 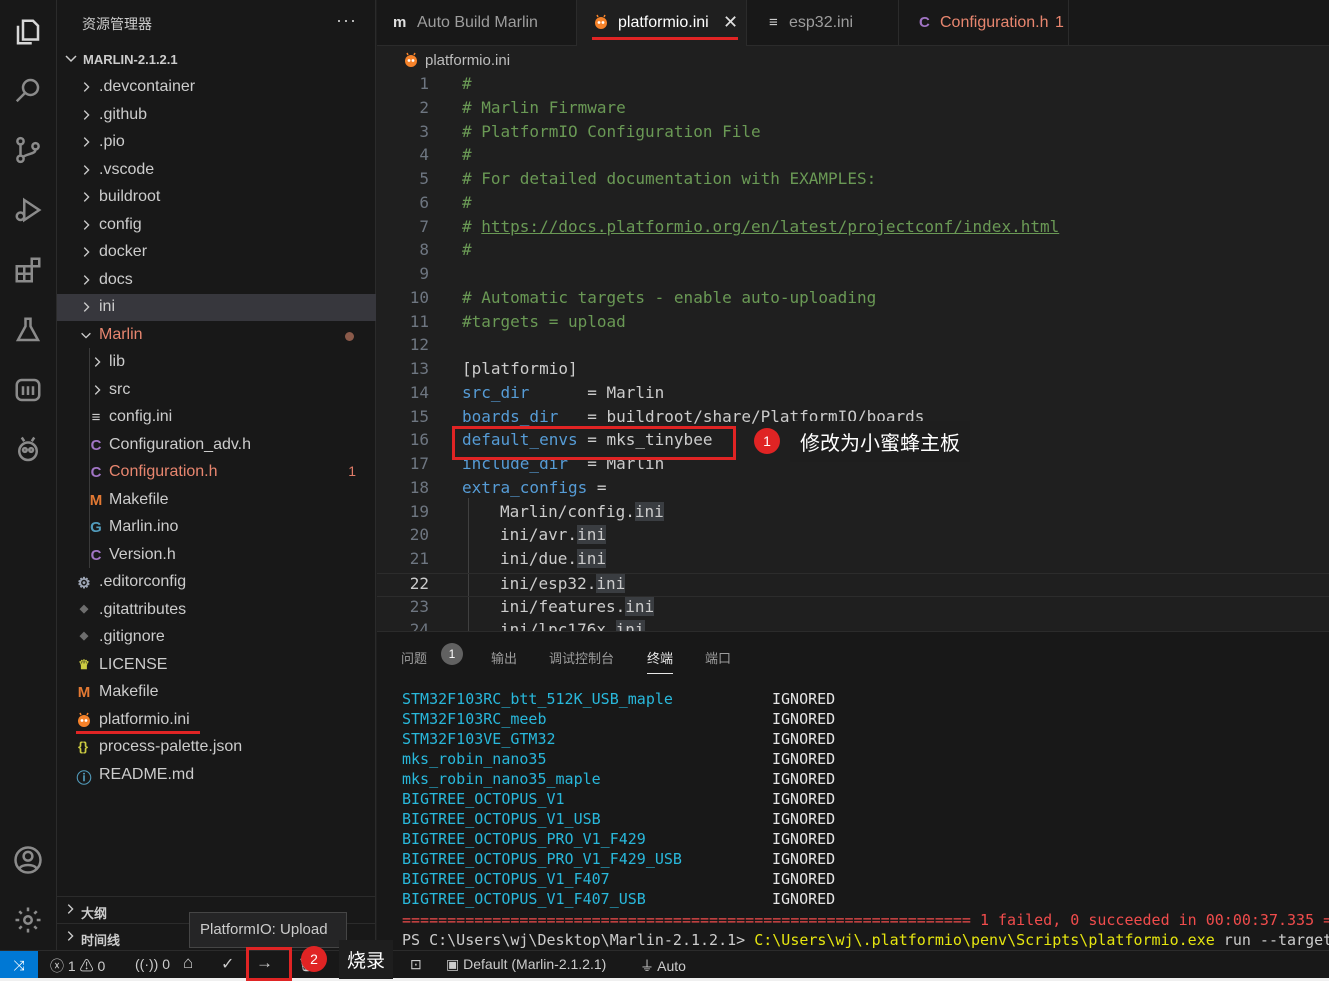 What do you see at coordinates (216, 335) in the screenshot?
I see `tree-folder-marlin: Marlin` at bounding box center [216, 335].